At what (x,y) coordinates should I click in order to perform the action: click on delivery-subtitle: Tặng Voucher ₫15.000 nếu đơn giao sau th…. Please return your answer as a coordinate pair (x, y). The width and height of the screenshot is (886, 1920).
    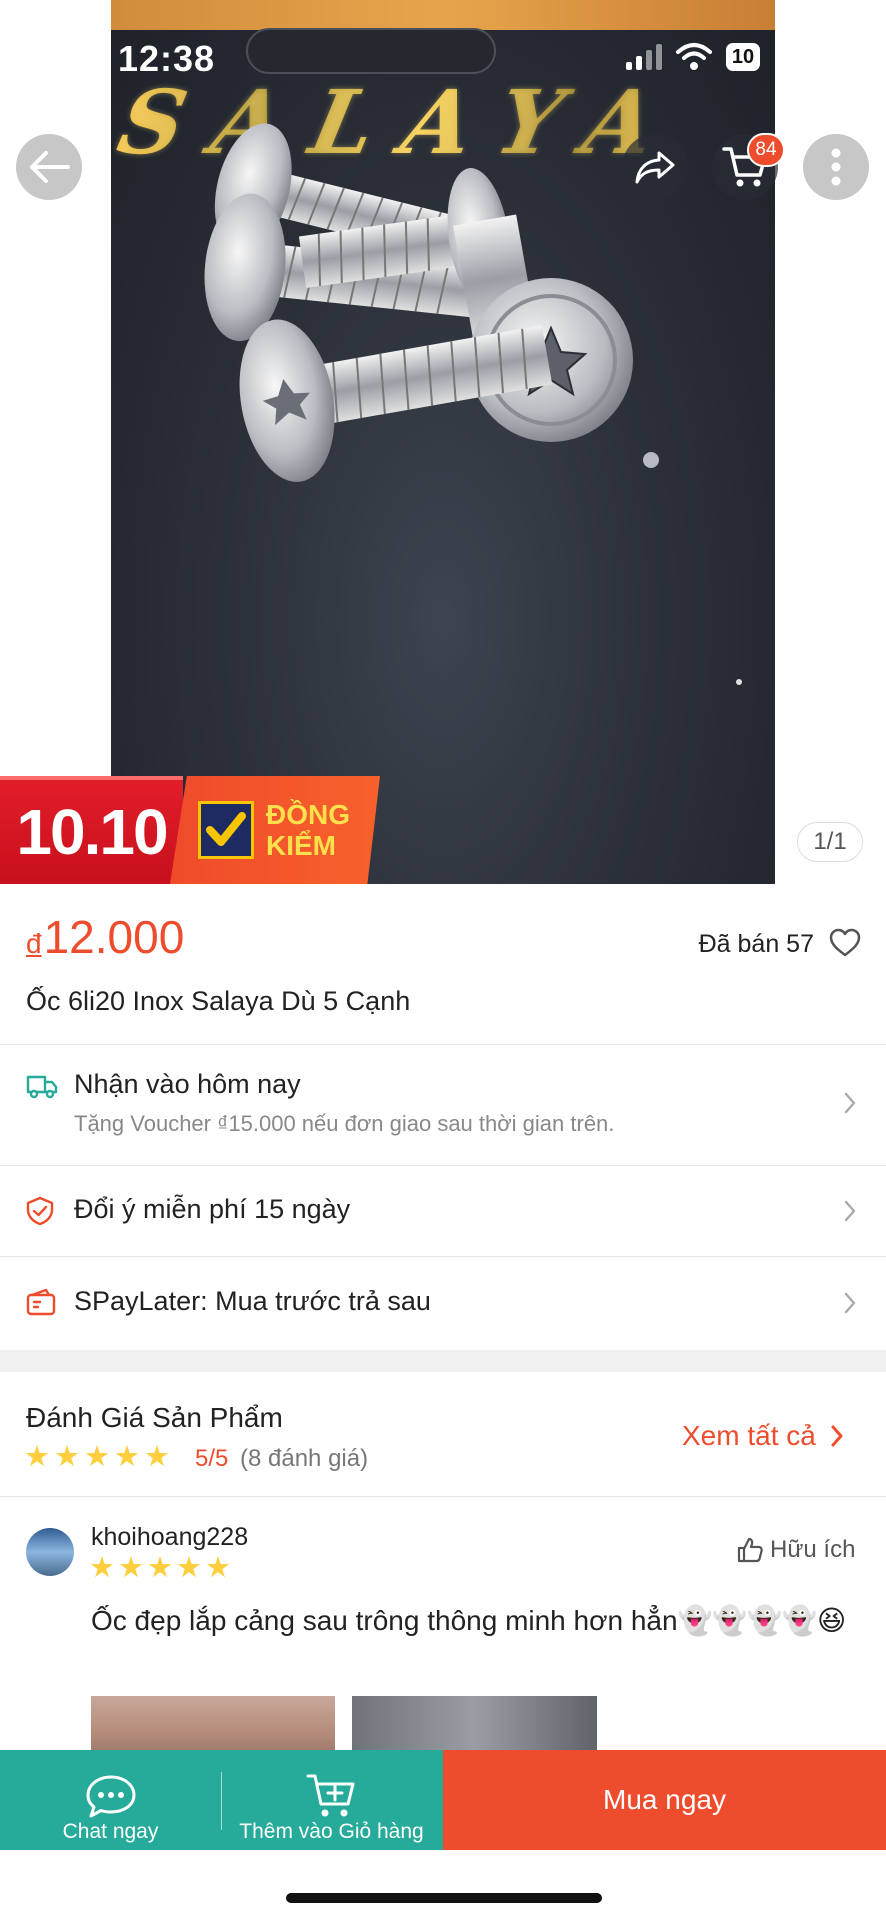
    Looking at the image, I should click on (344, 1123).